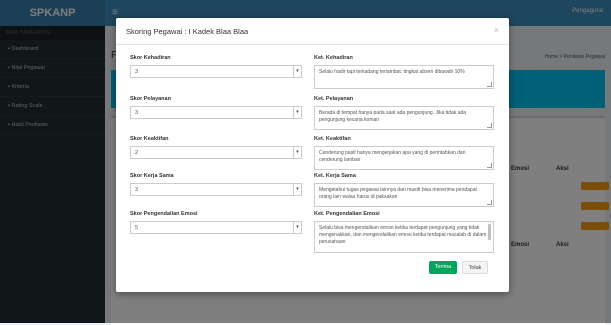 Image resolution: width=611 pixels, height=325 pixels. Describe the element at coordinates (137, 153) in the screenshot. I see `select-value: 2` at that location.